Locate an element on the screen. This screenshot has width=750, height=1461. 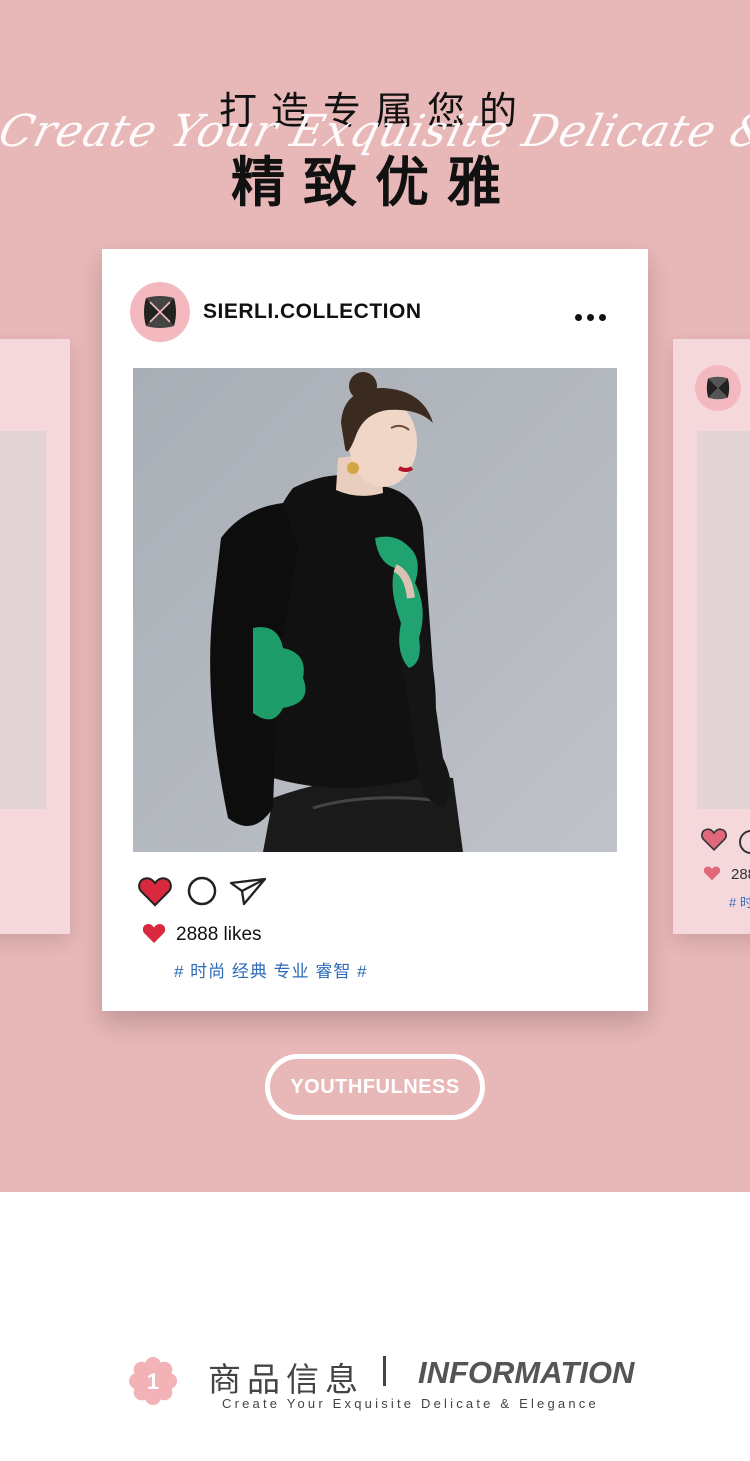
flower-number-icon: 1 is located at coordinates (153, 1381).